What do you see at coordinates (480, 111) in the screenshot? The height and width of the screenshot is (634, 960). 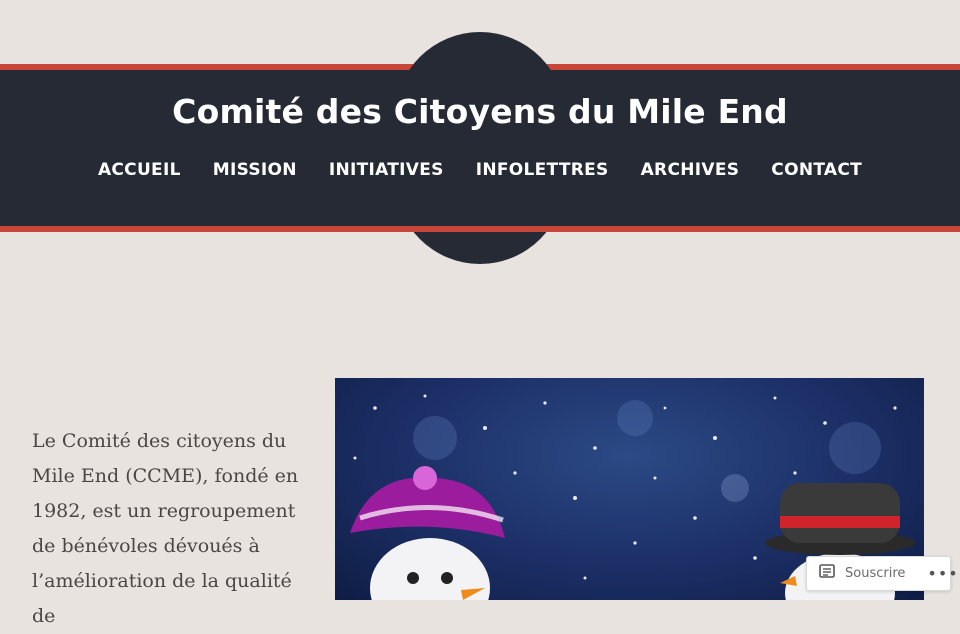 I see `site-title: Comité des Citoyens du Mile End` at bounding box center [480, 111].